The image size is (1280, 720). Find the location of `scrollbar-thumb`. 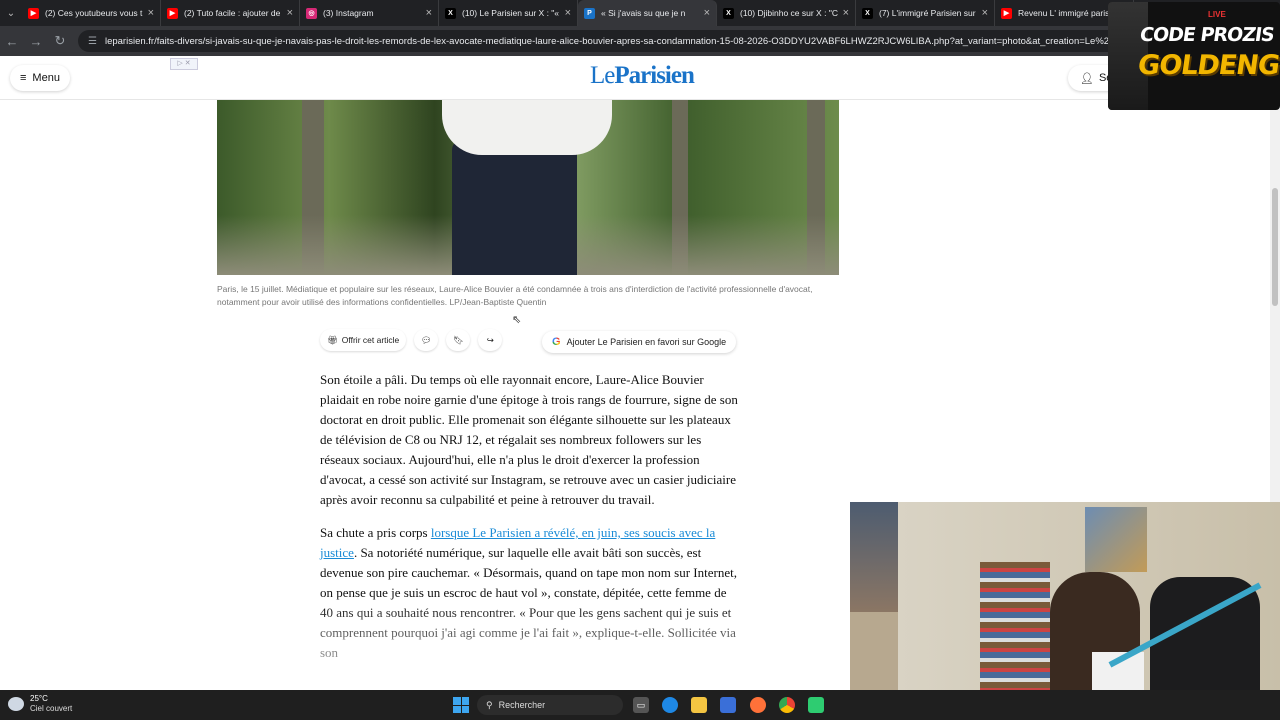

scrollbar-thumb is located at coordinates (1275, 247).